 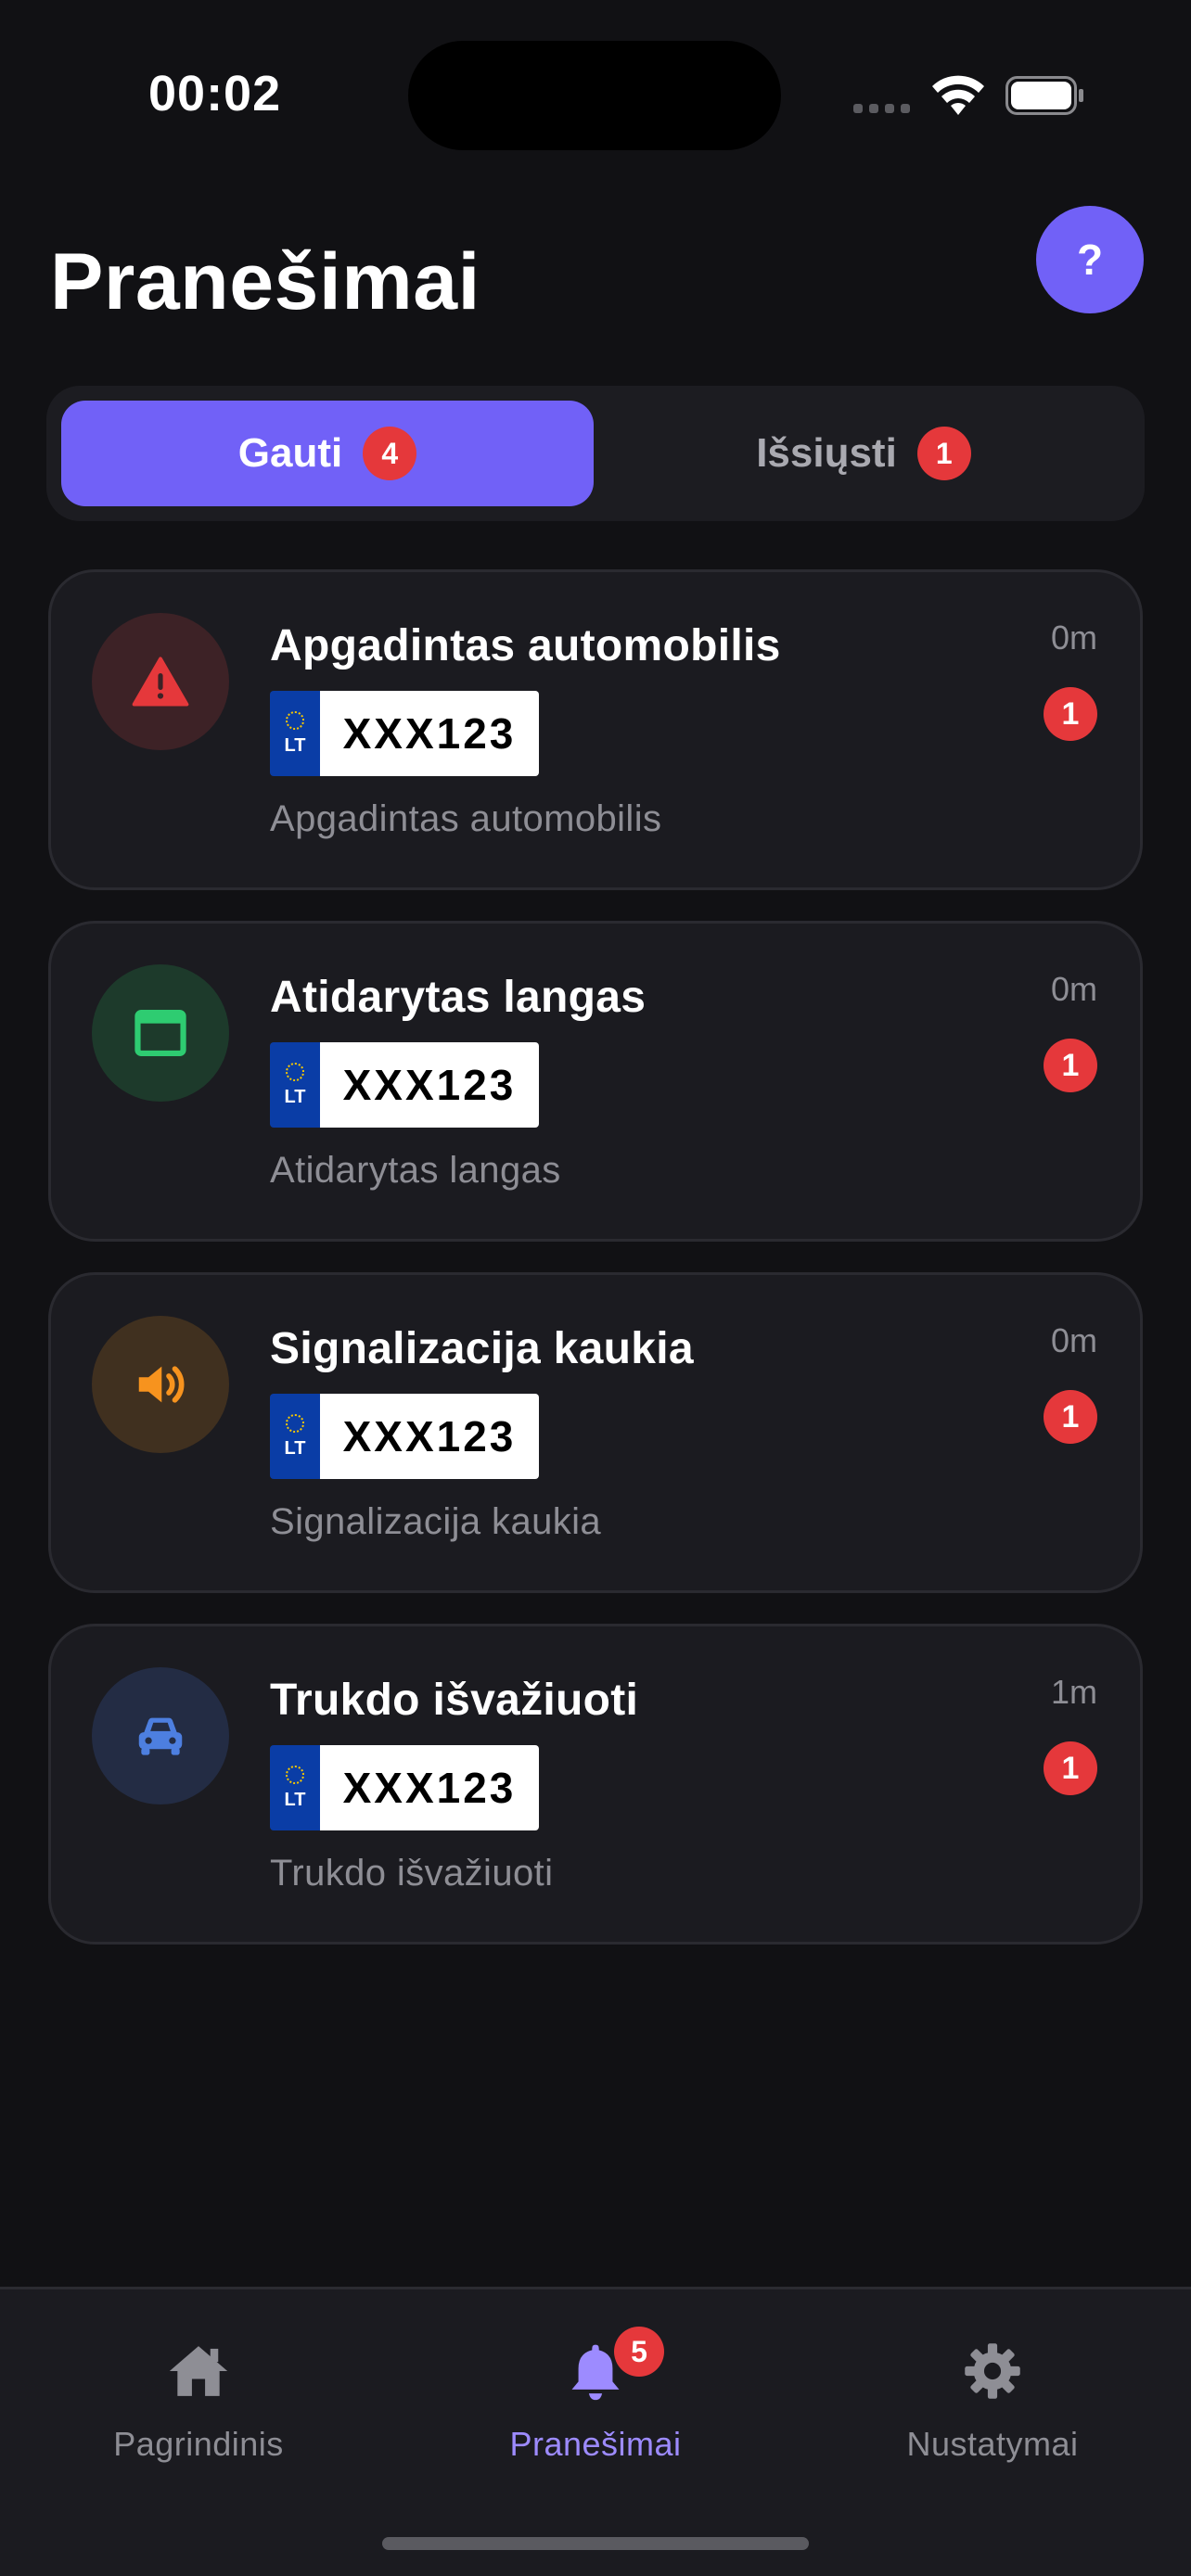 What do you see at coordinates (436, 1521) in the screenshot?
I see `notification-description: Signalizacija kaukia` at bounding box center [436, 1521].